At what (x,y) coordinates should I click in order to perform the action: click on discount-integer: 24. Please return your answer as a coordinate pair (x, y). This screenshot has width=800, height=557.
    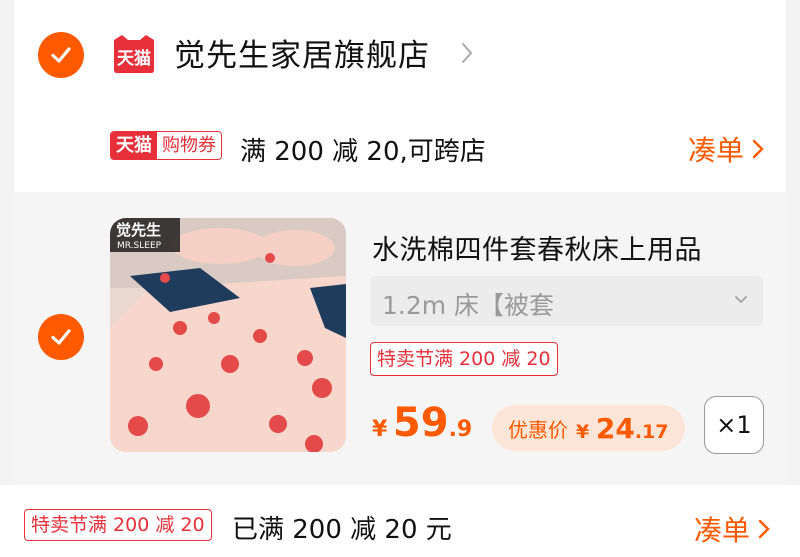
    Looking at the image, I should click on (615, 428).